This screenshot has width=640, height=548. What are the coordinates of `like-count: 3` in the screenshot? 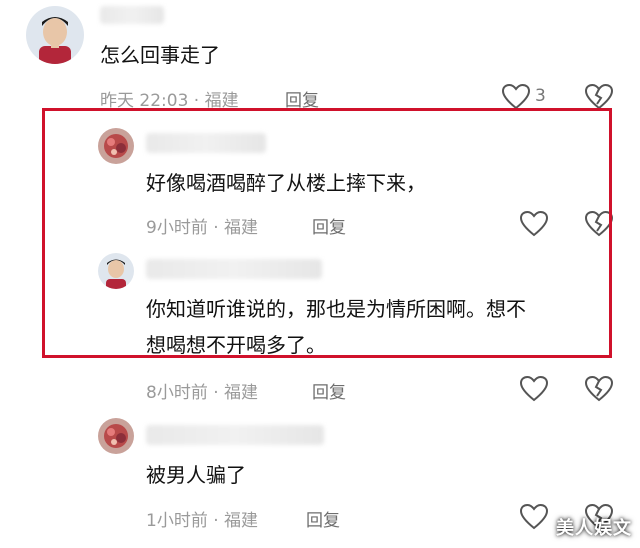 It's located at (540, 96).